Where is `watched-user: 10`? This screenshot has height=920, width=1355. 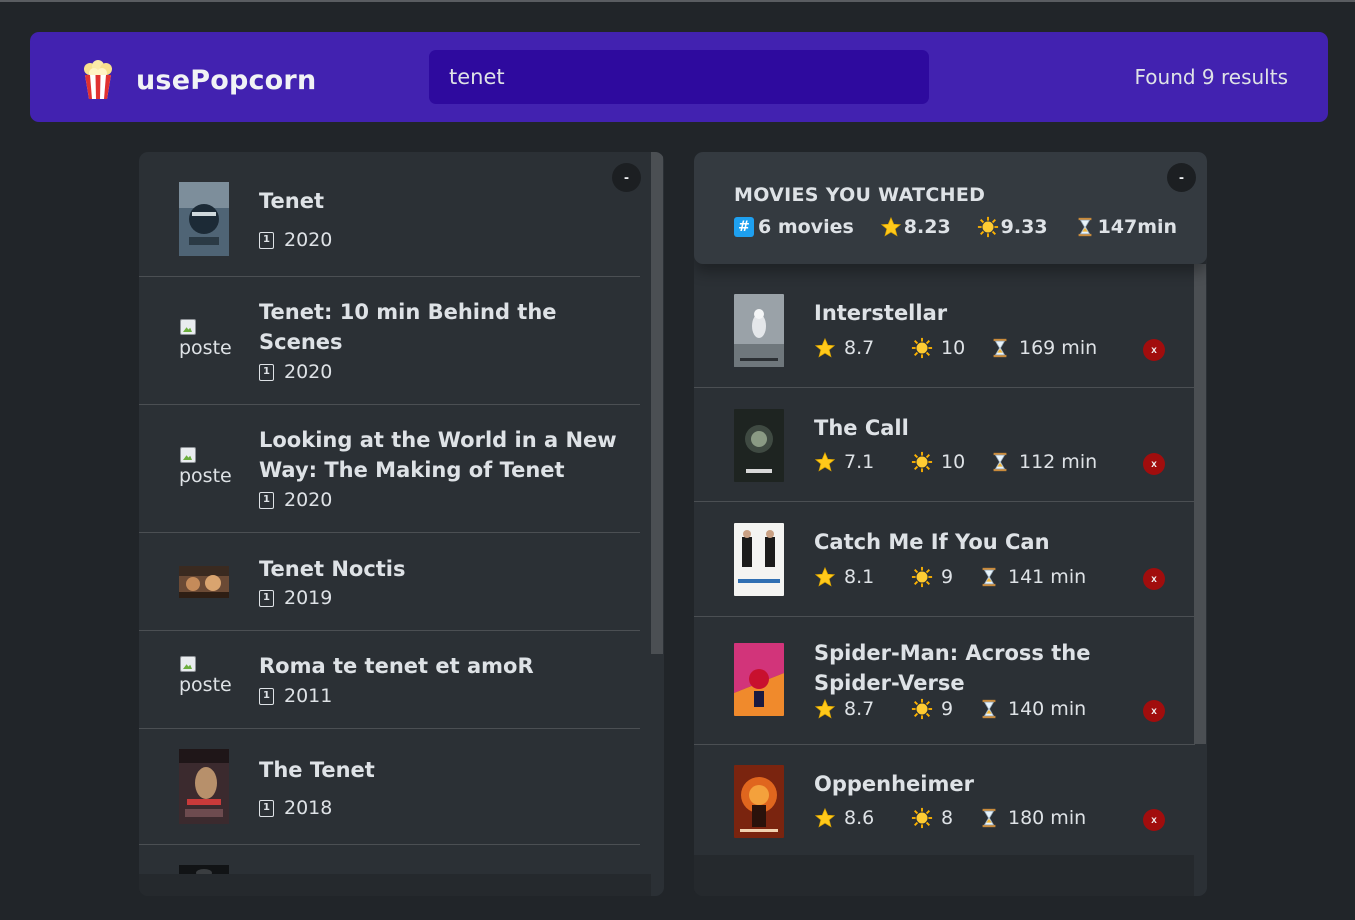
watched-user: 10 is located at coordinates (950, 348).